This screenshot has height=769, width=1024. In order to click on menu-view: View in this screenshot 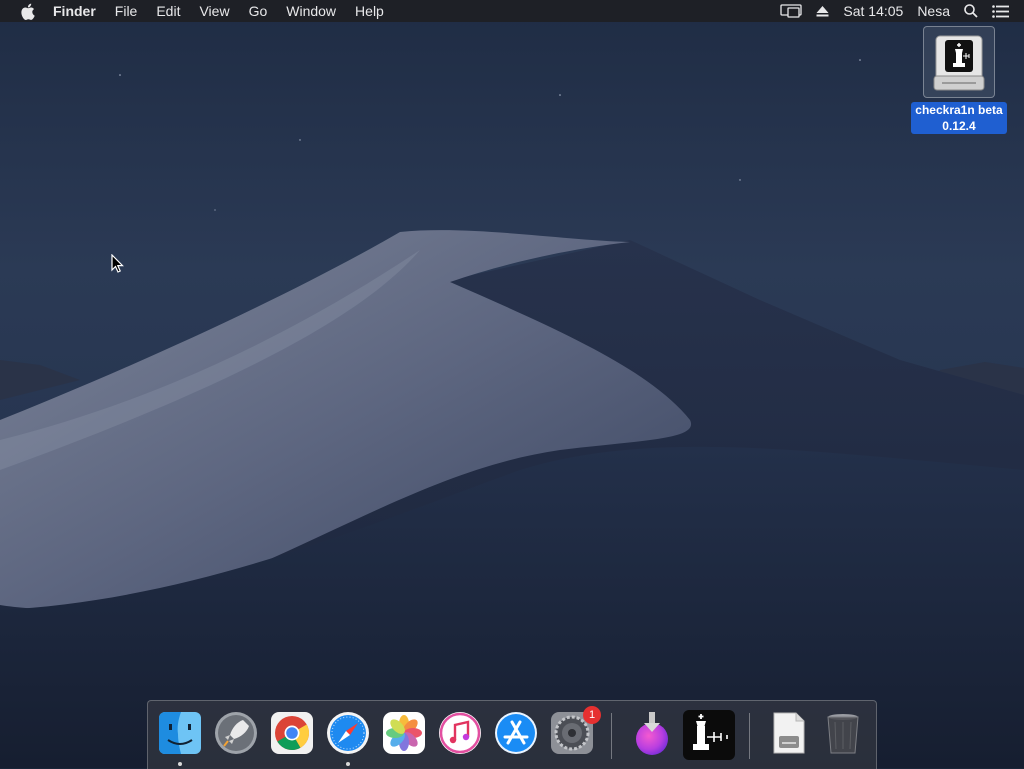, I will do `click(214, 11)`.